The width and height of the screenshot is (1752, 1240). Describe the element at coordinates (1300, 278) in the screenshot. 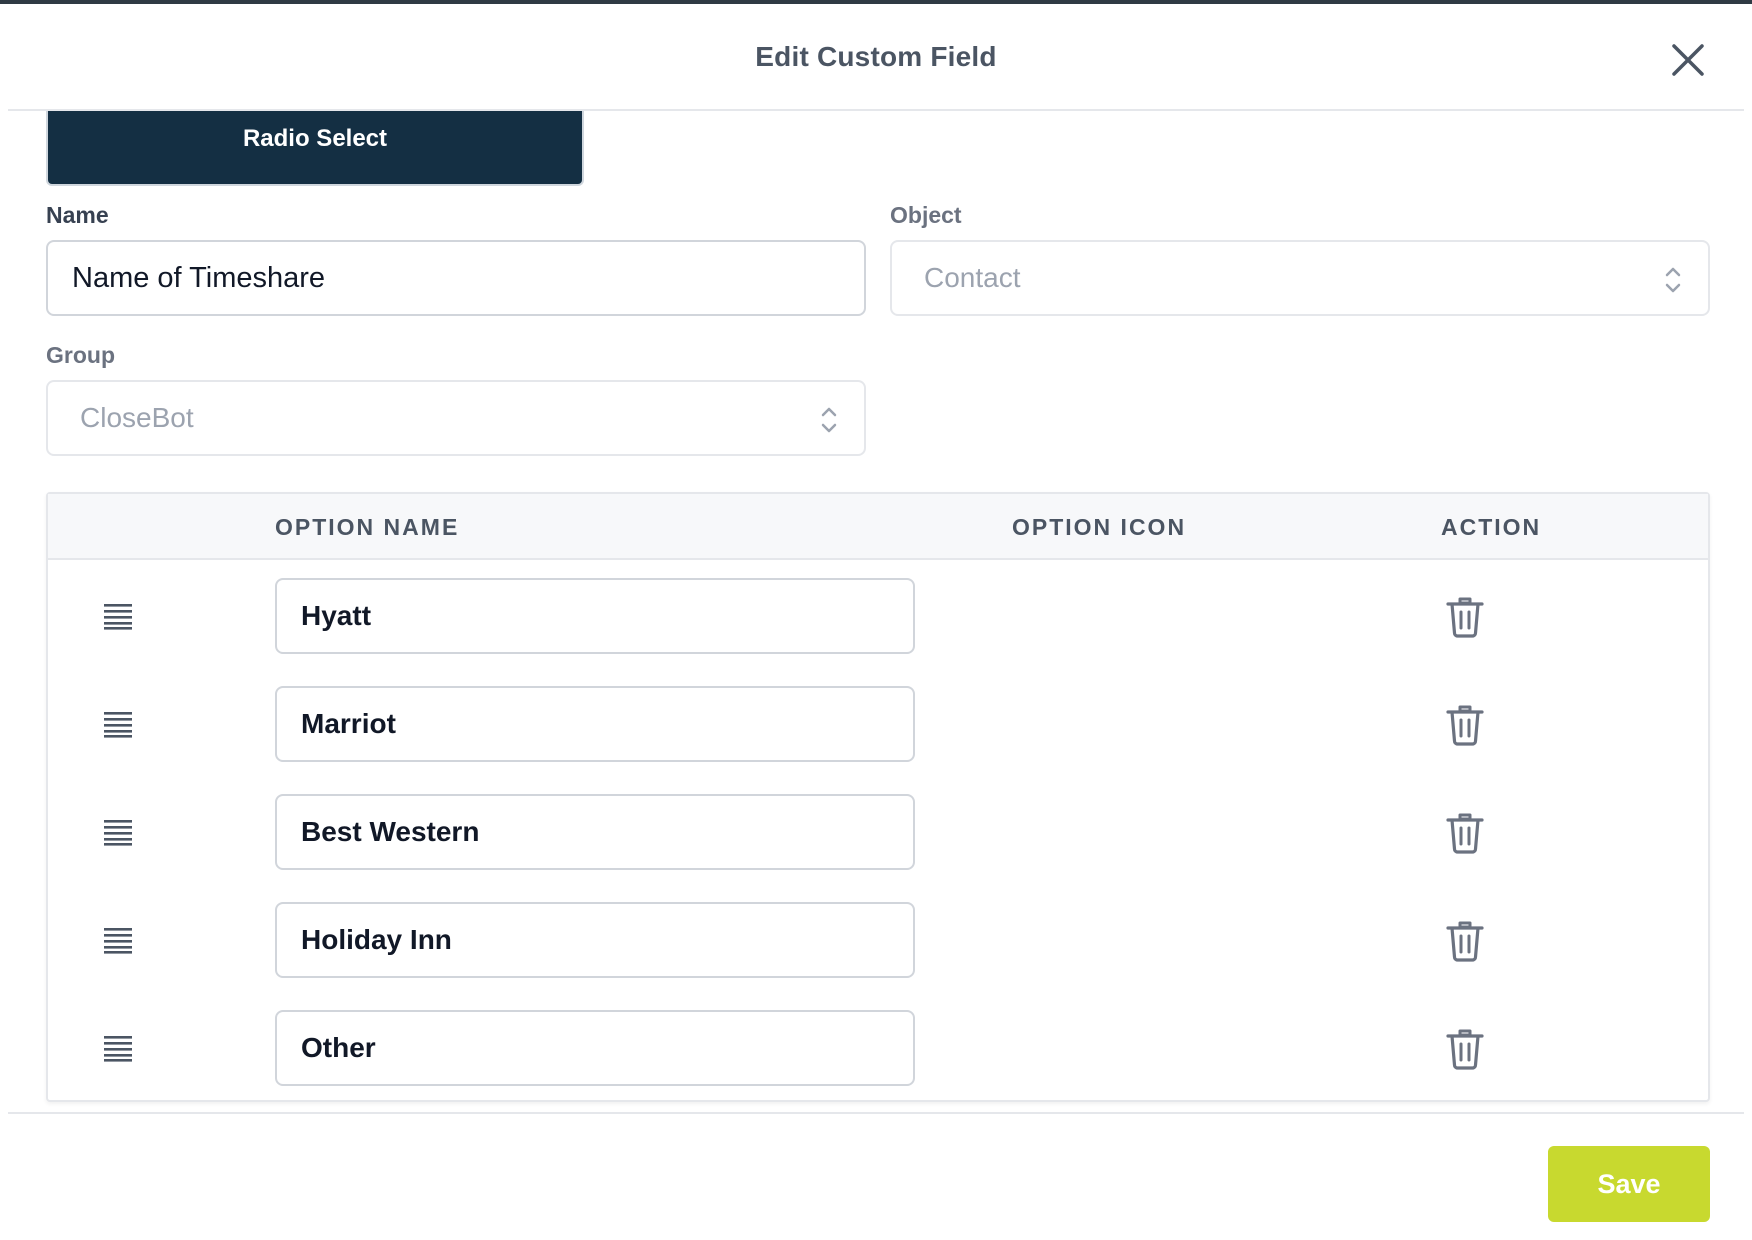

I see `object-select: Contact` at that location.